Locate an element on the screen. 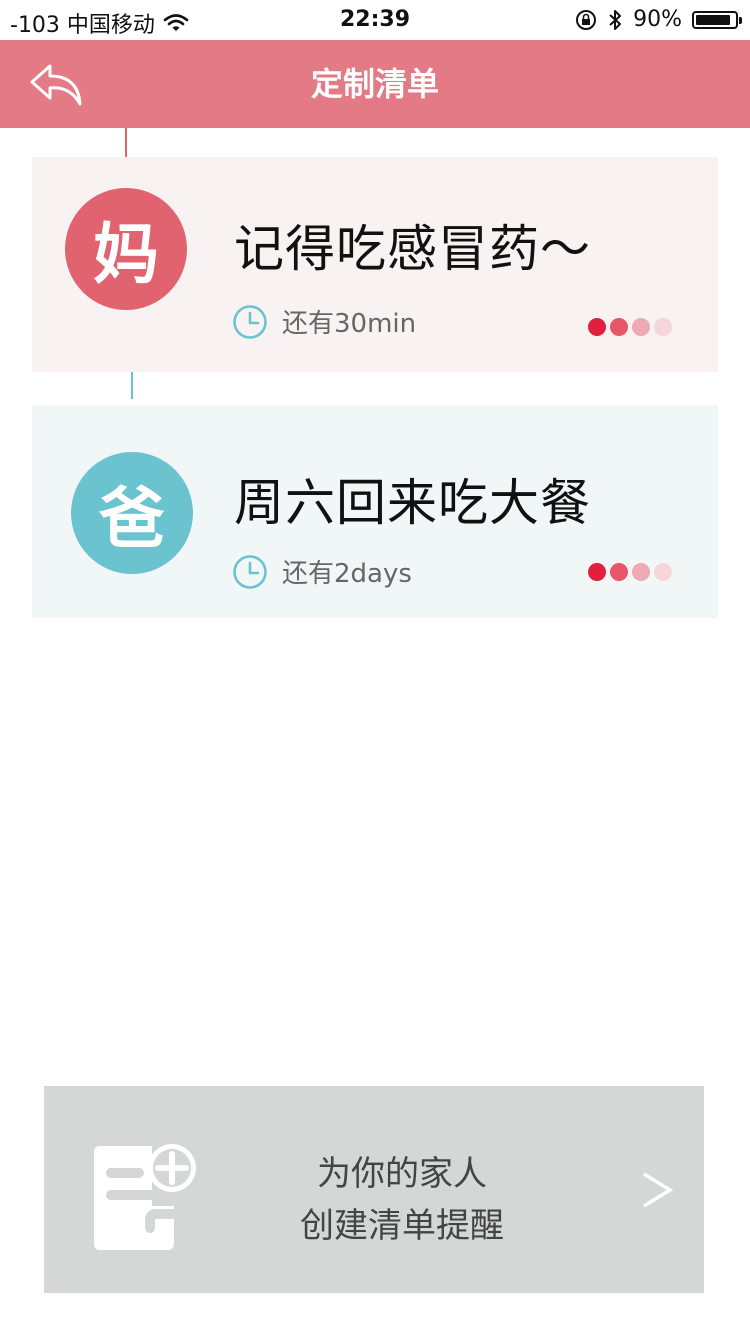  battery-percent: 90% is located at coordinates (657, 19).